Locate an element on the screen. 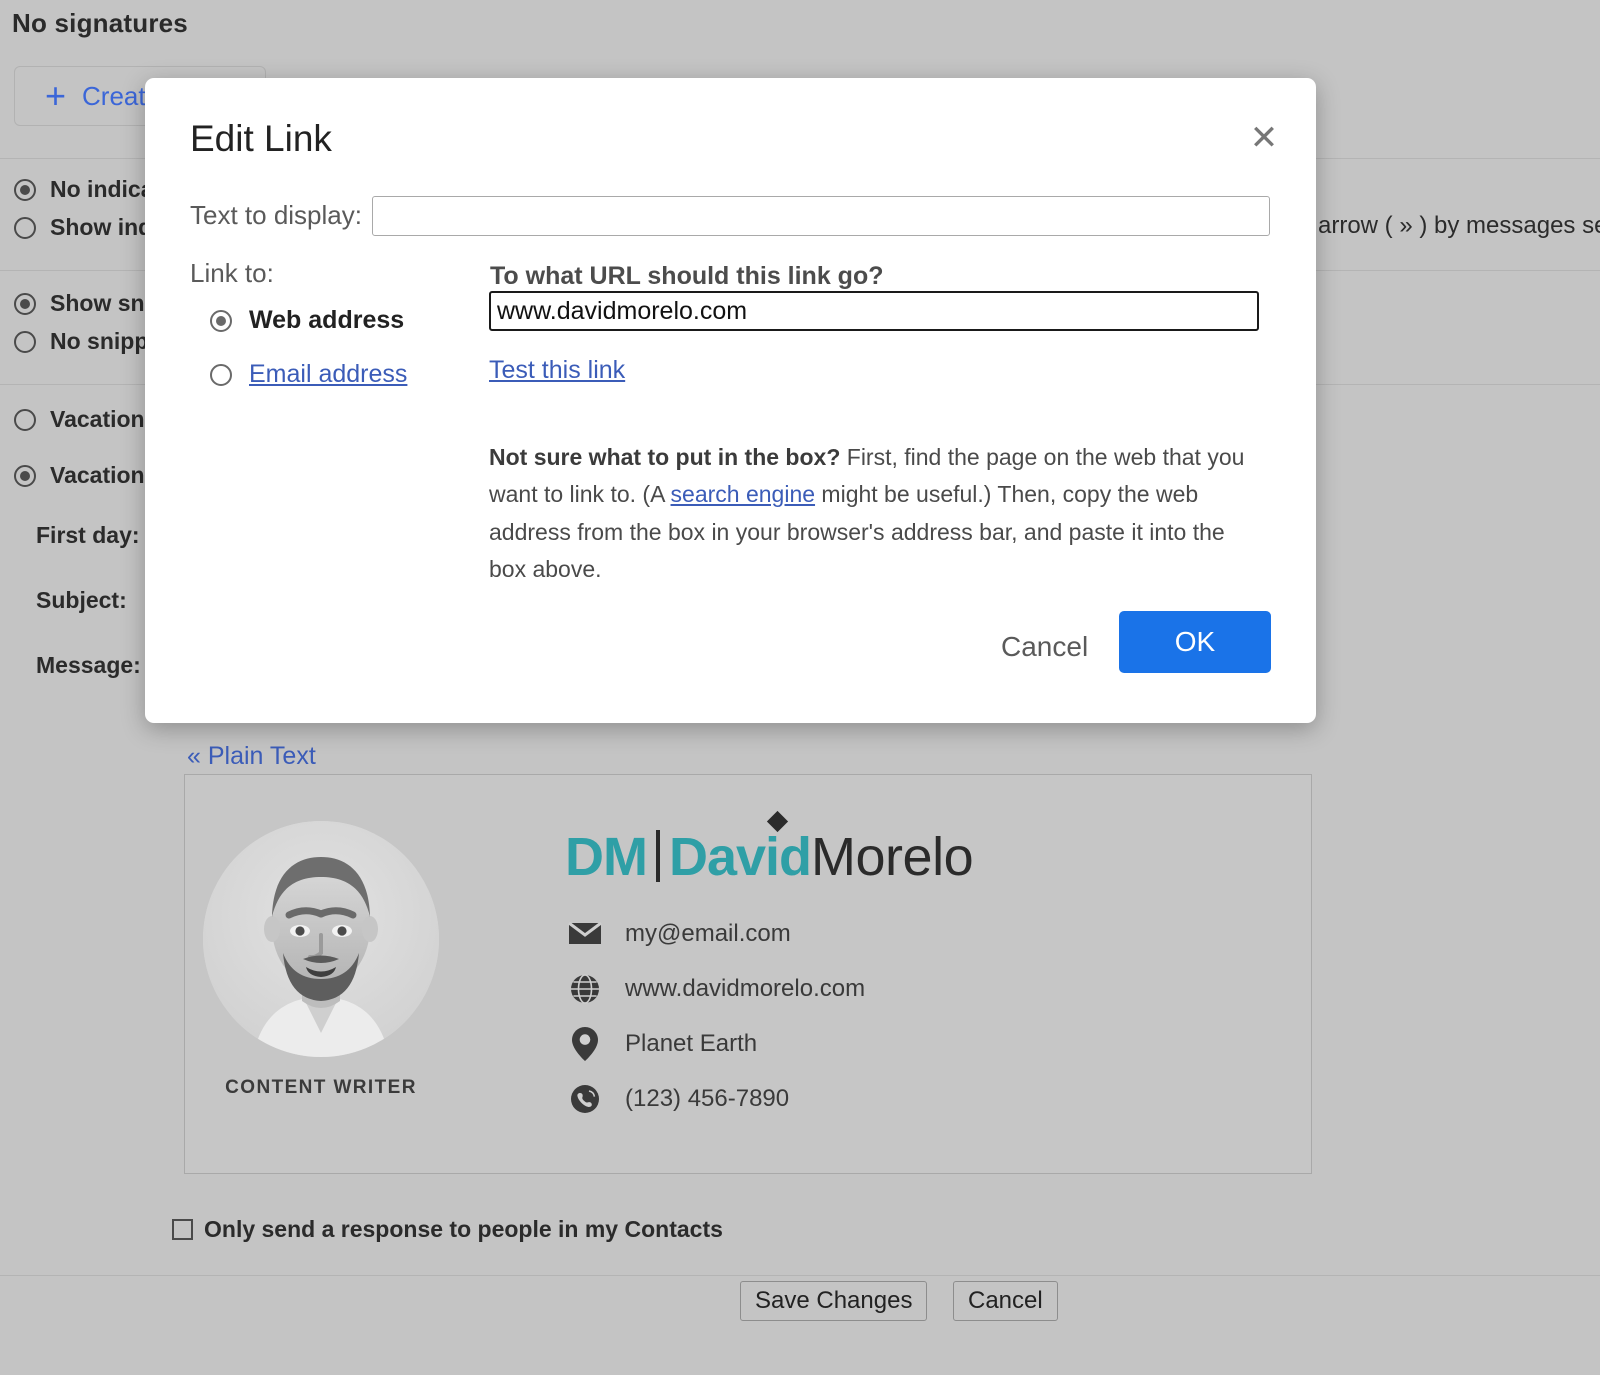  radio-web-address: Web address is located at coordinates (307, 320).